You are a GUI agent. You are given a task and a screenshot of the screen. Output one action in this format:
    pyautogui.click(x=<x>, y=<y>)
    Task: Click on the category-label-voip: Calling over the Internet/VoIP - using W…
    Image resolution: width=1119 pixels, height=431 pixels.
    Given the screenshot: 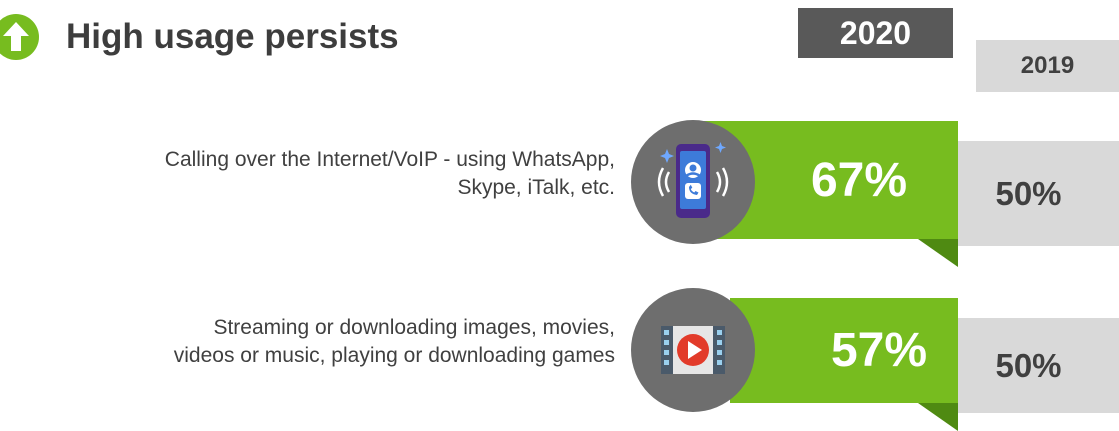 What is the action you would take?
    pyautogui.click(x=307, y=174)
    